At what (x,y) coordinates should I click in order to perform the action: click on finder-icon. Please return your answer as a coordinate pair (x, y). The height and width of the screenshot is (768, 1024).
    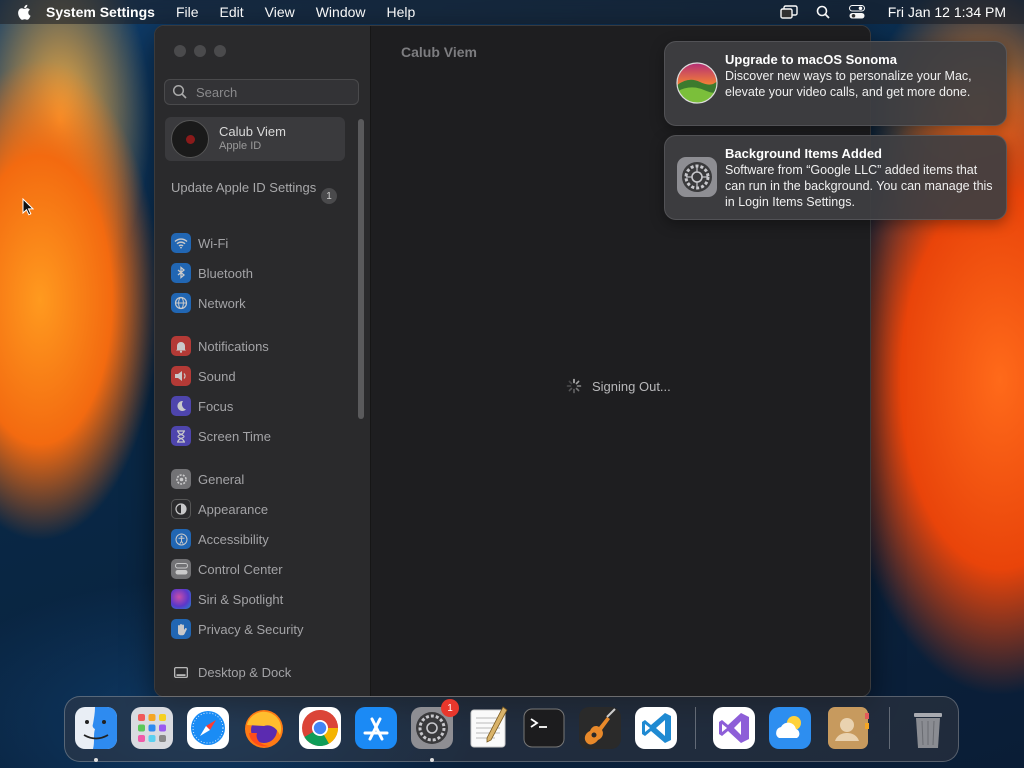
    Looking at the image, I should click on (96, 728).